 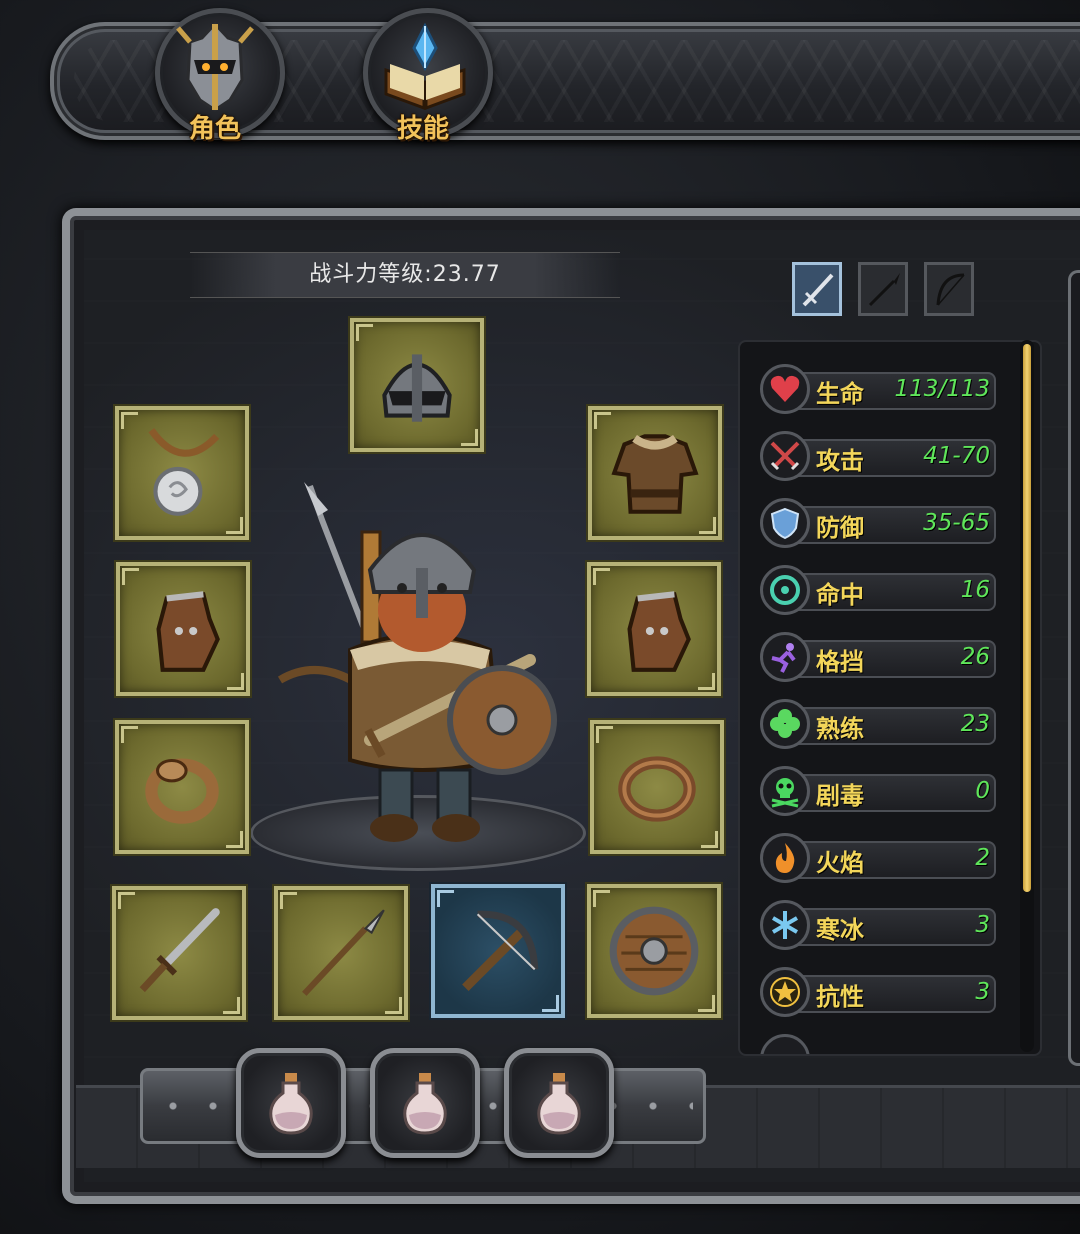 I want to click on star-icon, so click(x=785, y=992).